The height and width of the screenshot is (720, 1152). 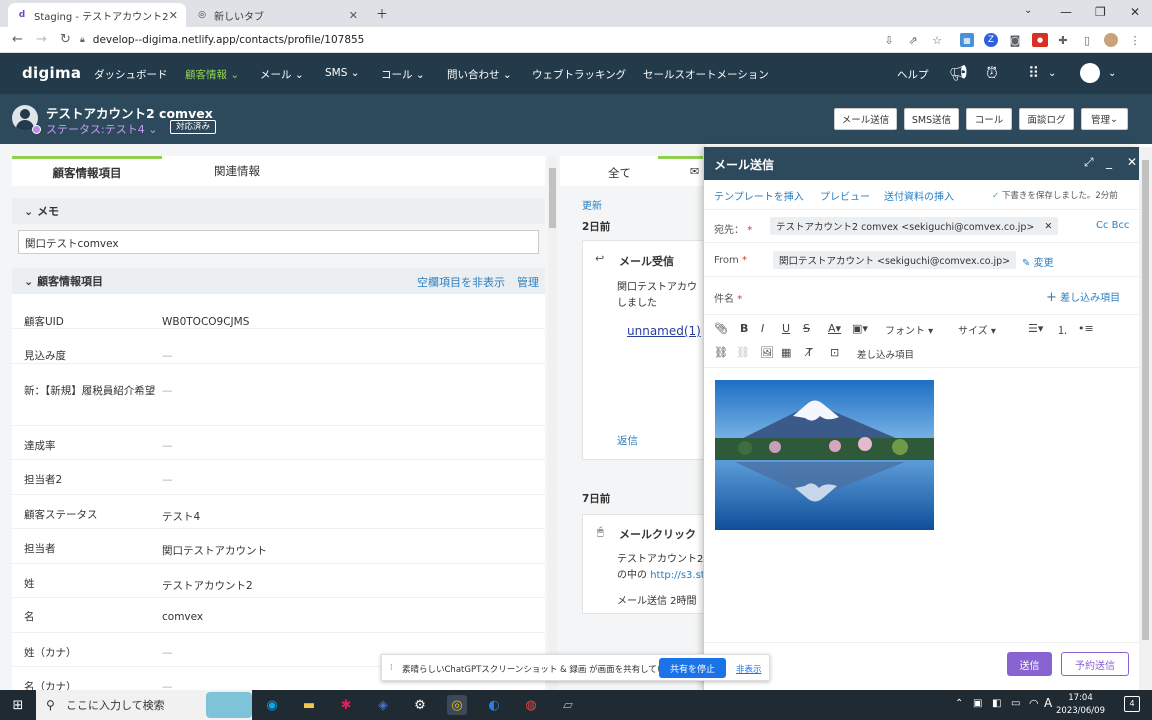 I want to click on maximize-icon: ❐, so click(x=1100, y=12).